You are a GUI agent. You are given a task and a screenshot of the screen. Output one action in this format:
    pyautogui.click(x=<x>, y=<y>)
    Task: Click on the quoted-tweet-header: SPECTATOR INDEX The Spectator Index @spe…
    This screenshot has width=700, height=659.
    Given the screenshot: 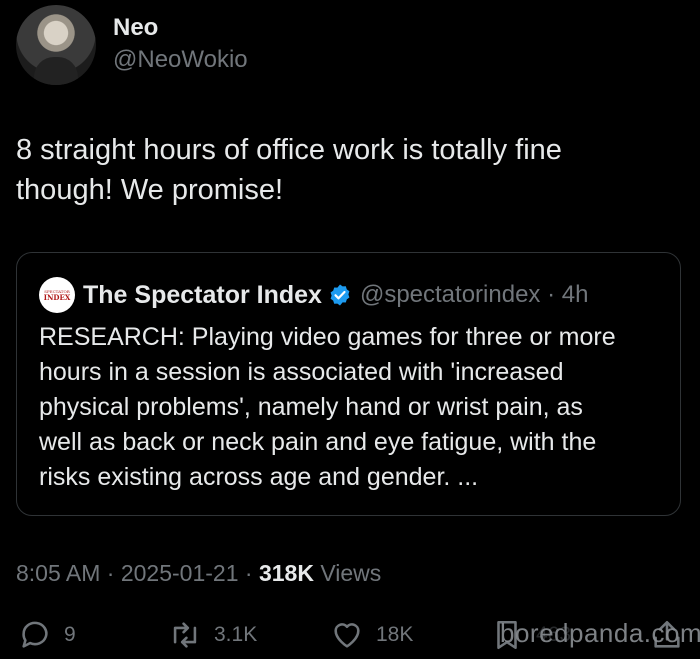 What is the action you would take?
    pyautogui.click(x=313, y=295)
    